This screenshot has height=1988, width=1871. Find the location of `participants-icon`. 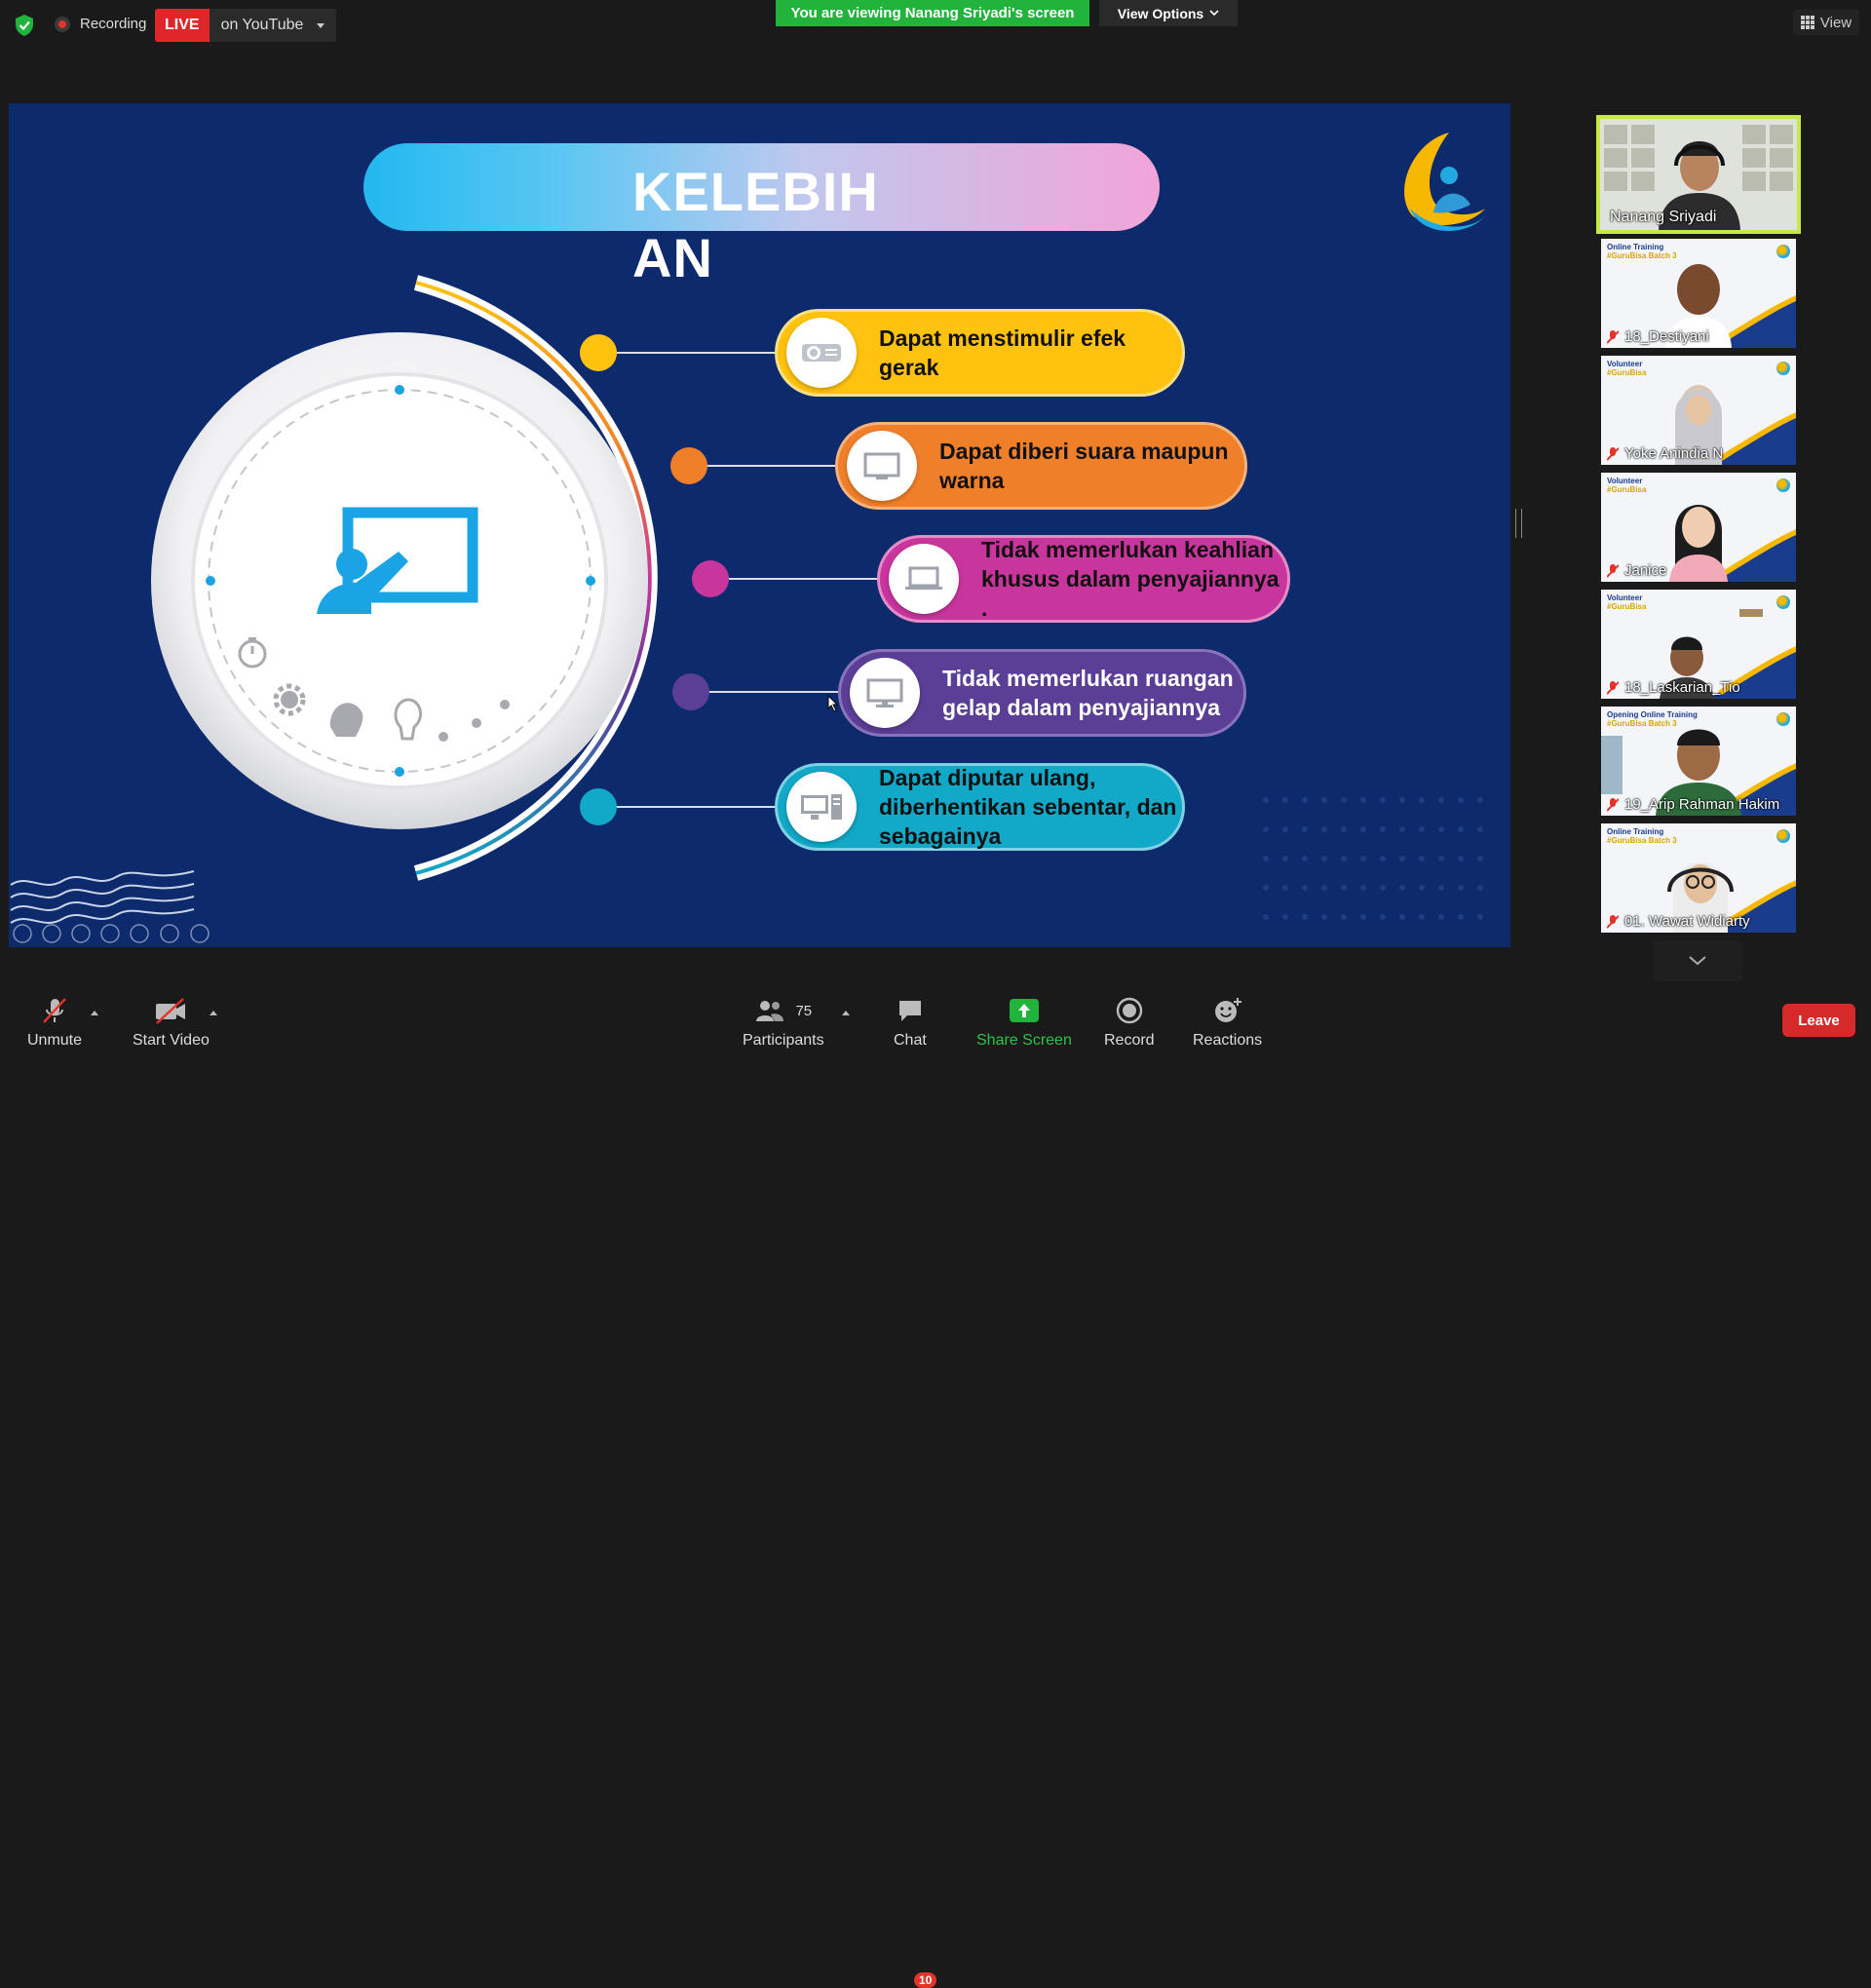

participants-icon is located at coordinates (770, 1011).